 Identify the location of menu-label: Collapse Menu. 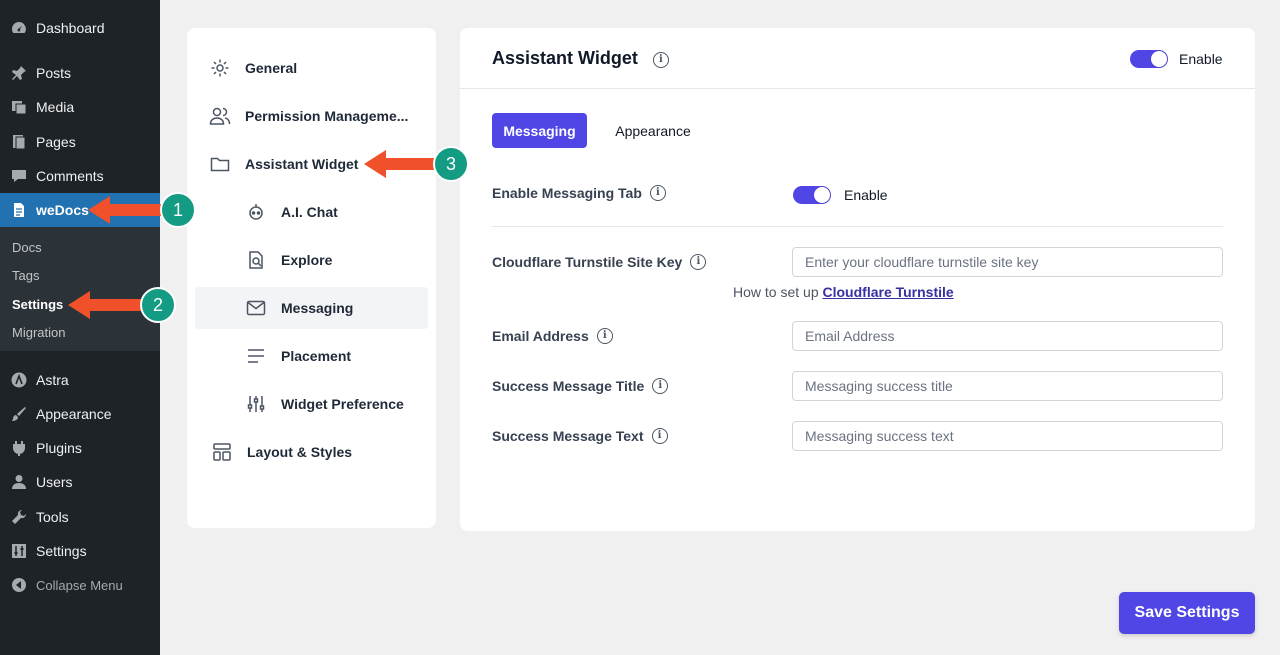
(79, 585).